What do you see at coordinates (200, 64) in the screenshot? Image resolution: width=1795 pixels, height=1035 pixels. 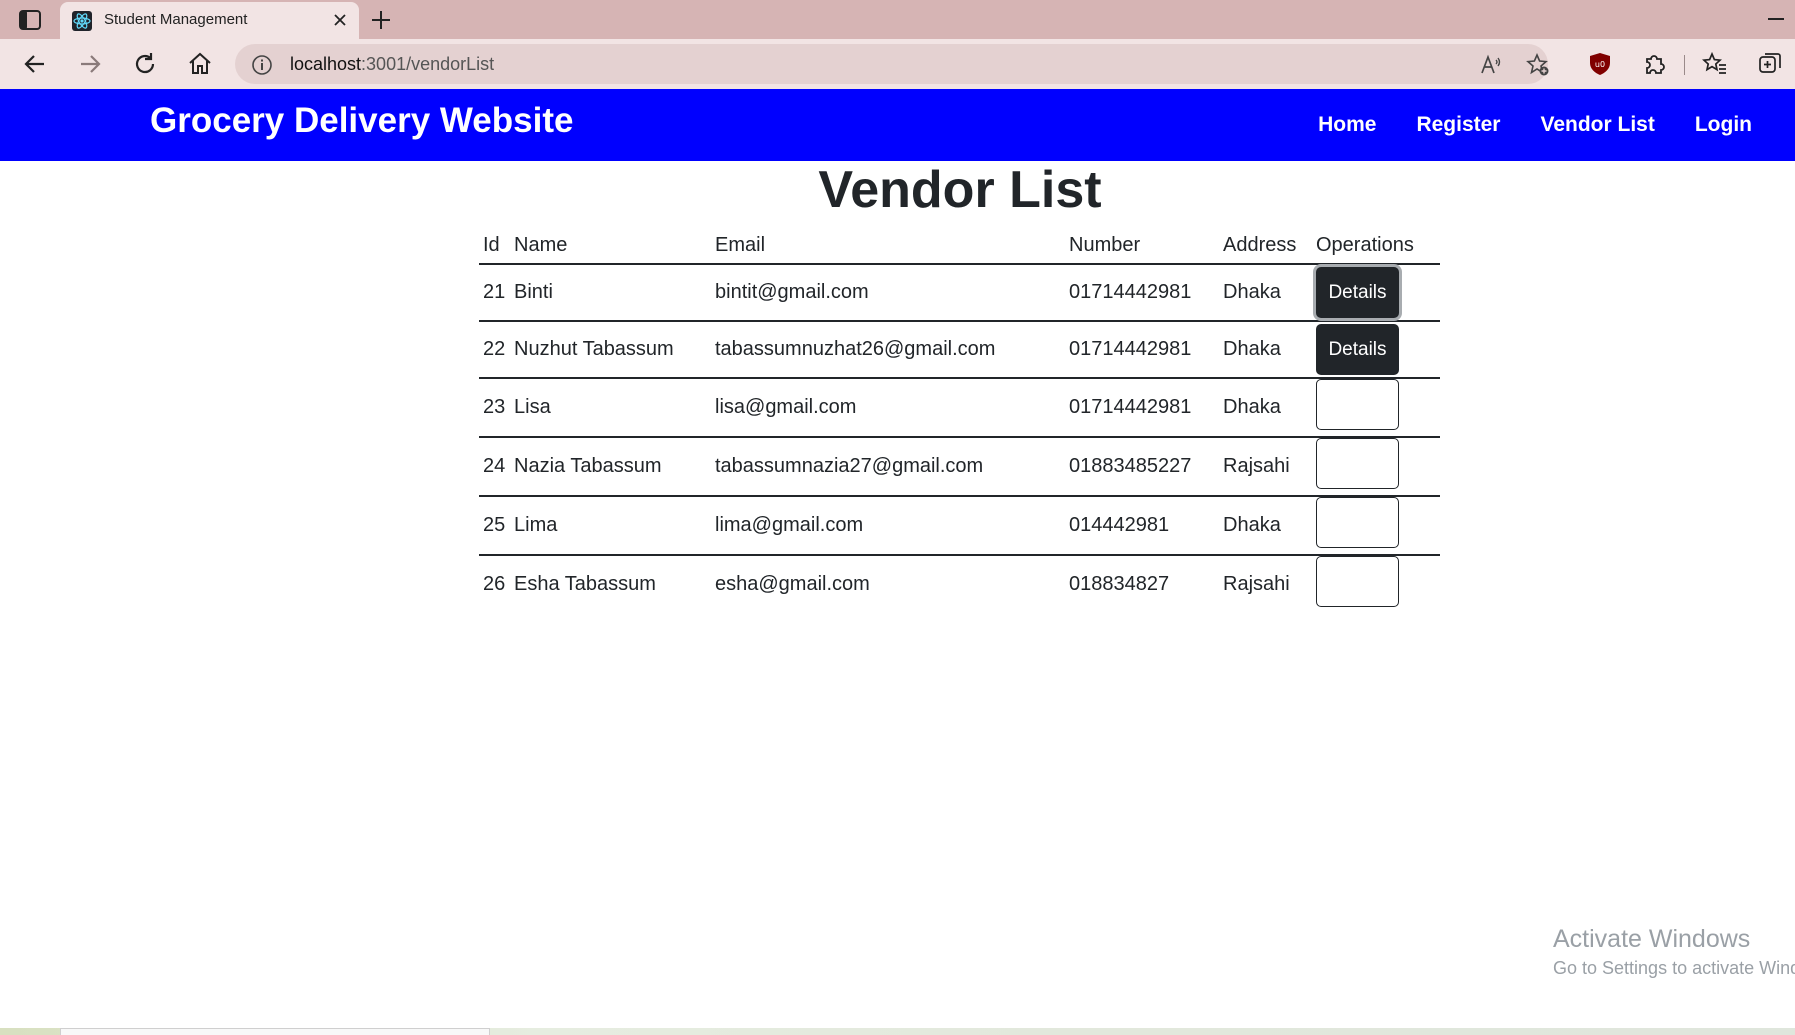 I see `home-icon` at bounding box center [200, 64].